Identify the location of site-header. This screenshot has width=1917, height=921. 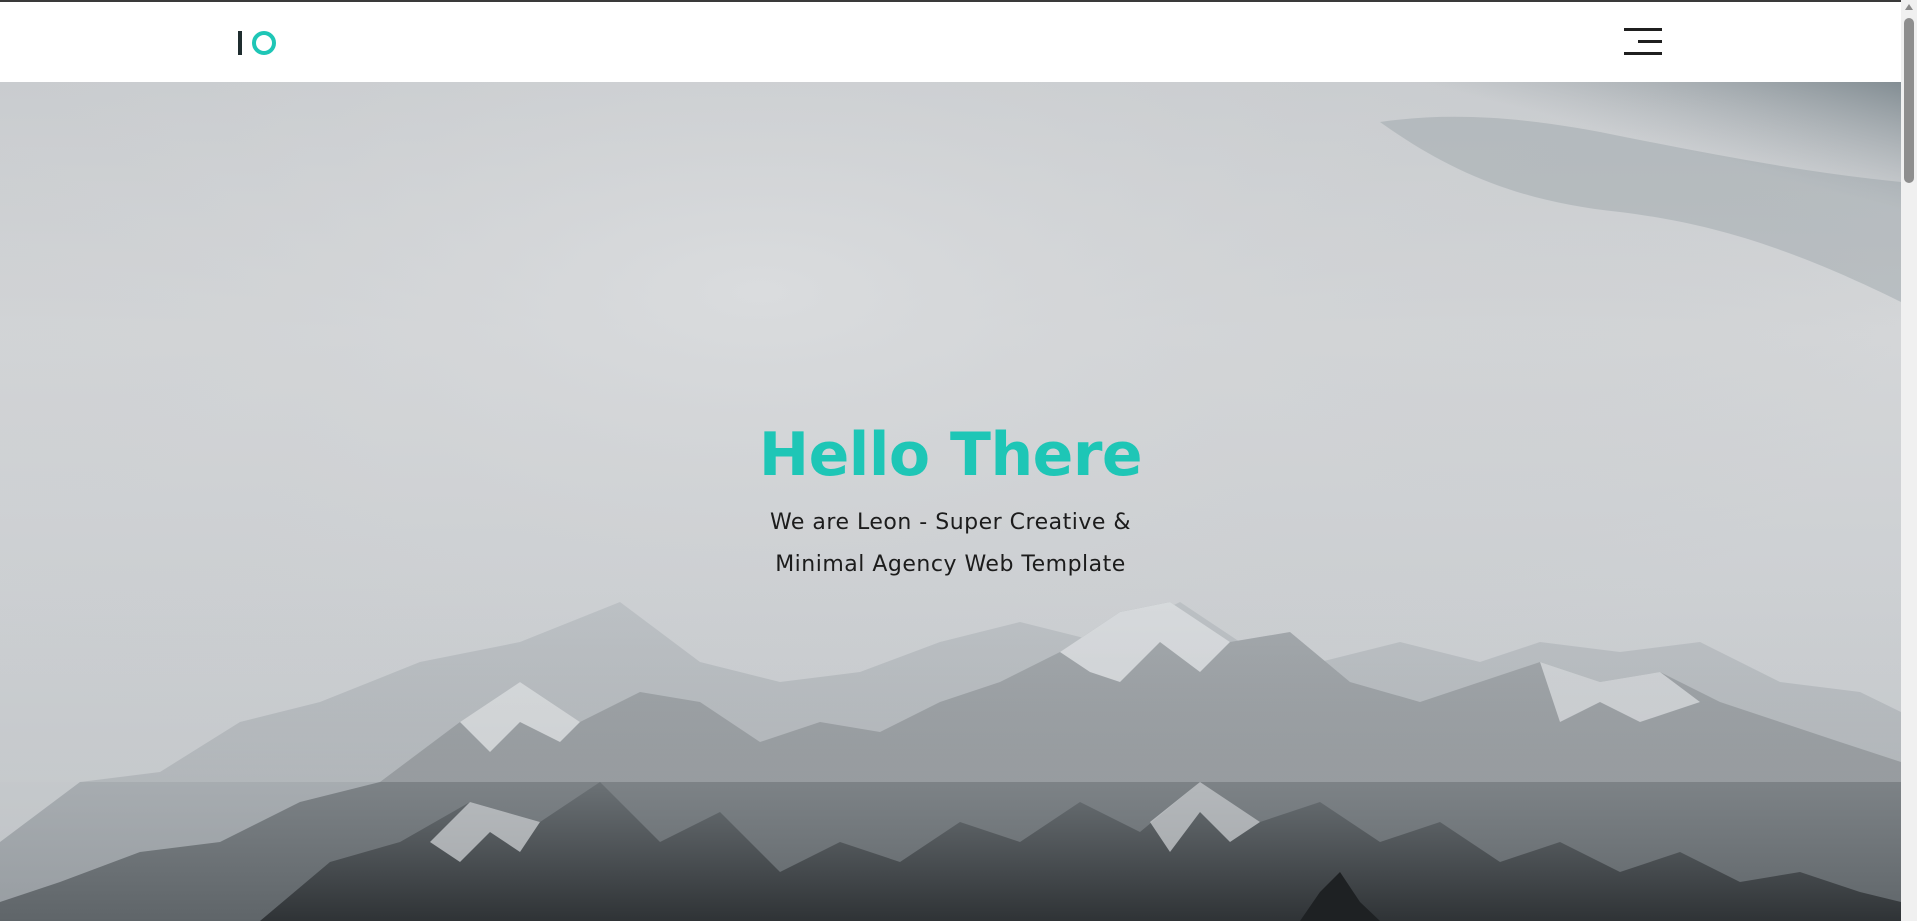
(950, 42).